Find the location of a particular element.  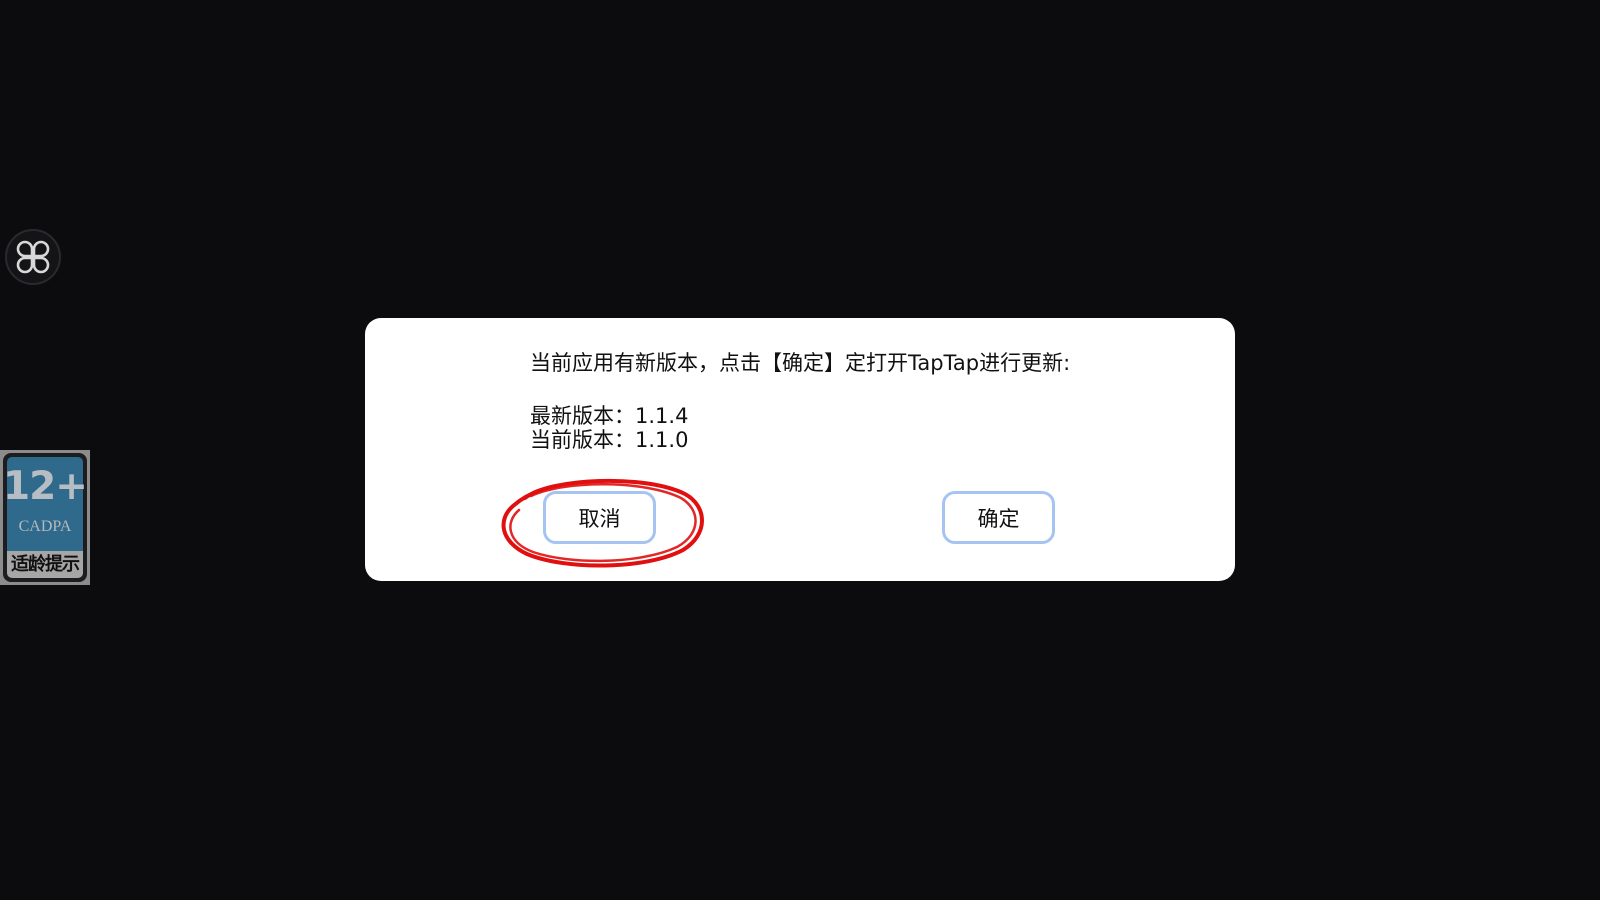

cancel-button: 取消 is located at coordinates (599, 517).